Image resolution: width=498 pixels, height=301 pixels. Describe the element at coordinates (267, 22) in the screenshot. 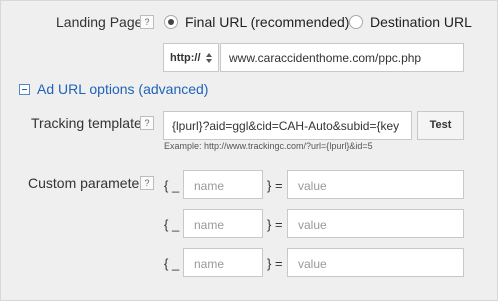

I see `final-url-radio-label: Final URL (recommended)` at that location.